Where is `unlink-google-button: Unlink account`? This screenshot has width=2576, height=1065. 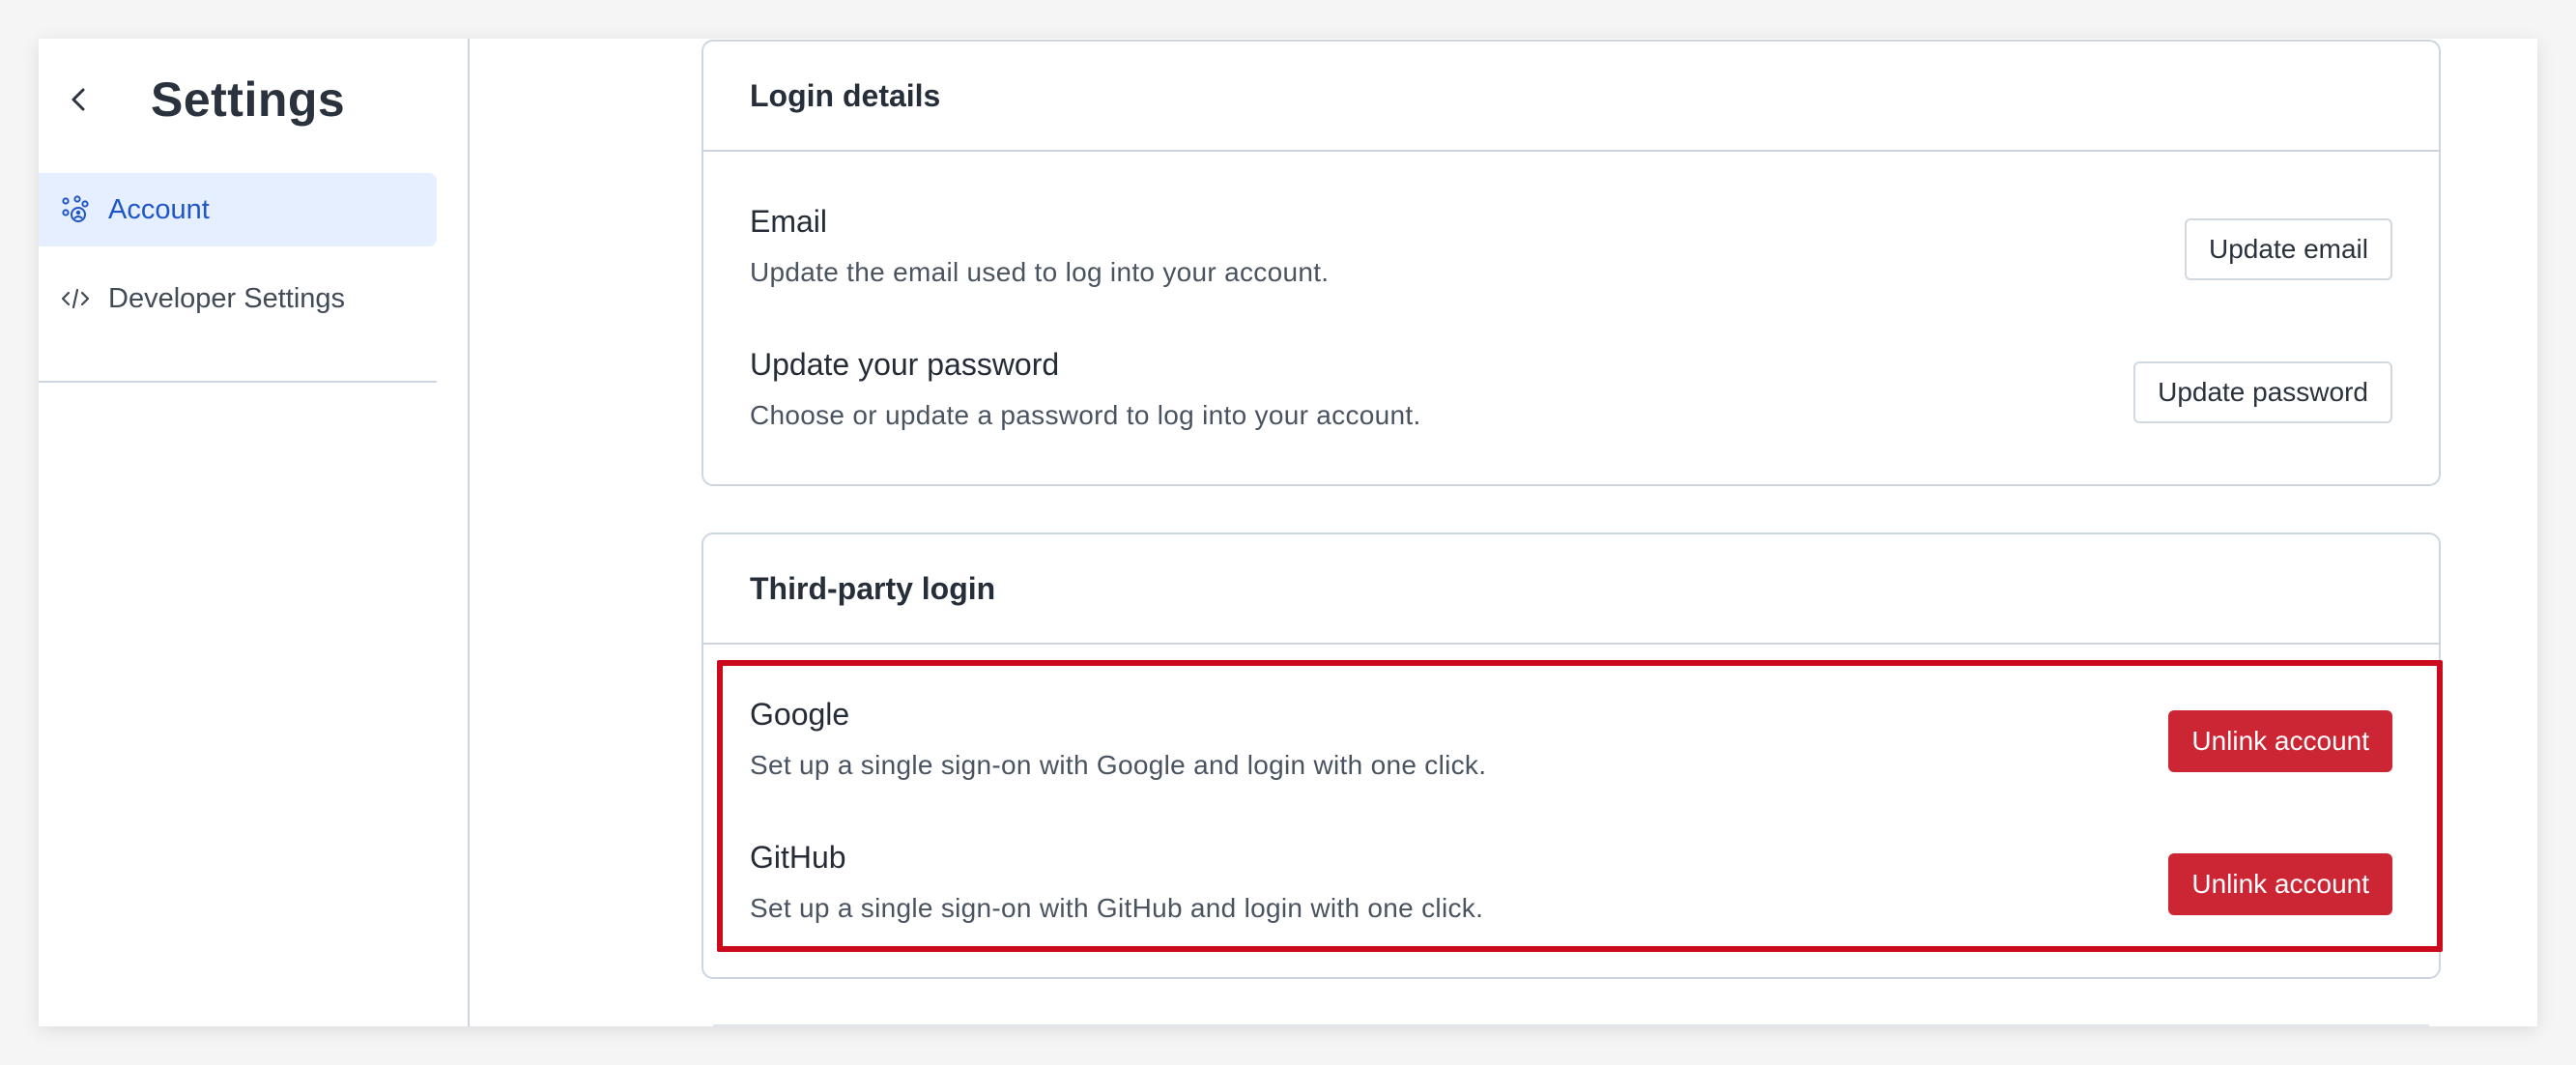
unlink-google-button: Unlink account is located at coordinates (2280, 741).